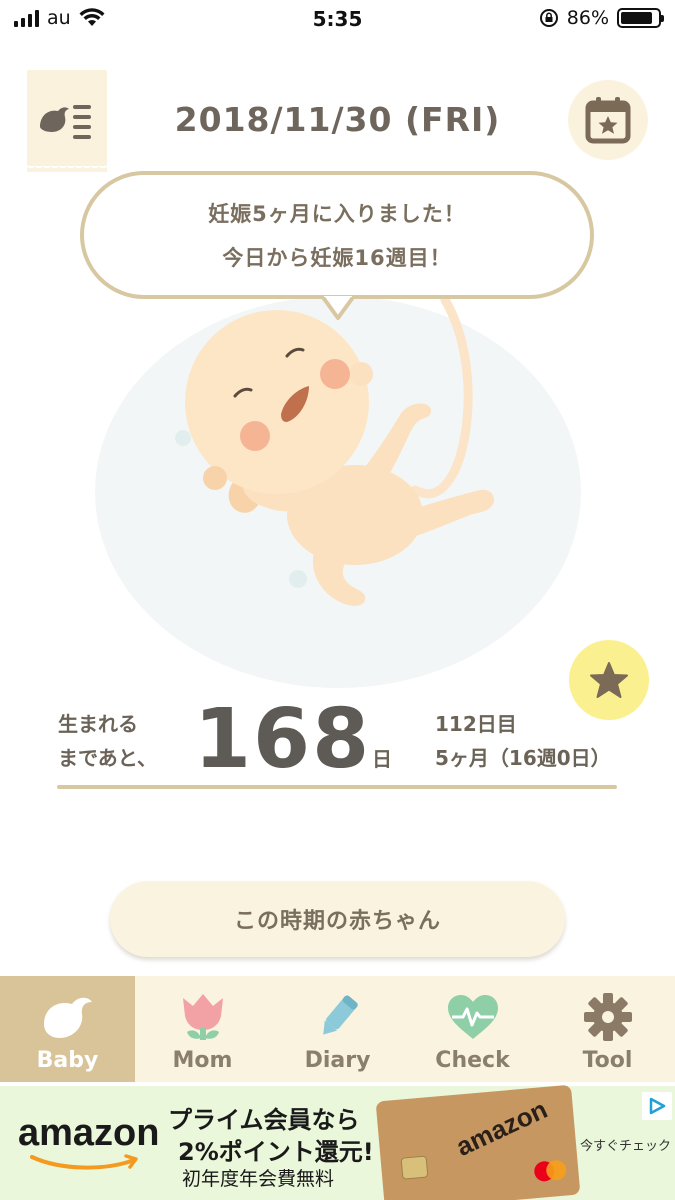  I want to click on days-remaining: 168, so click(283, 739).